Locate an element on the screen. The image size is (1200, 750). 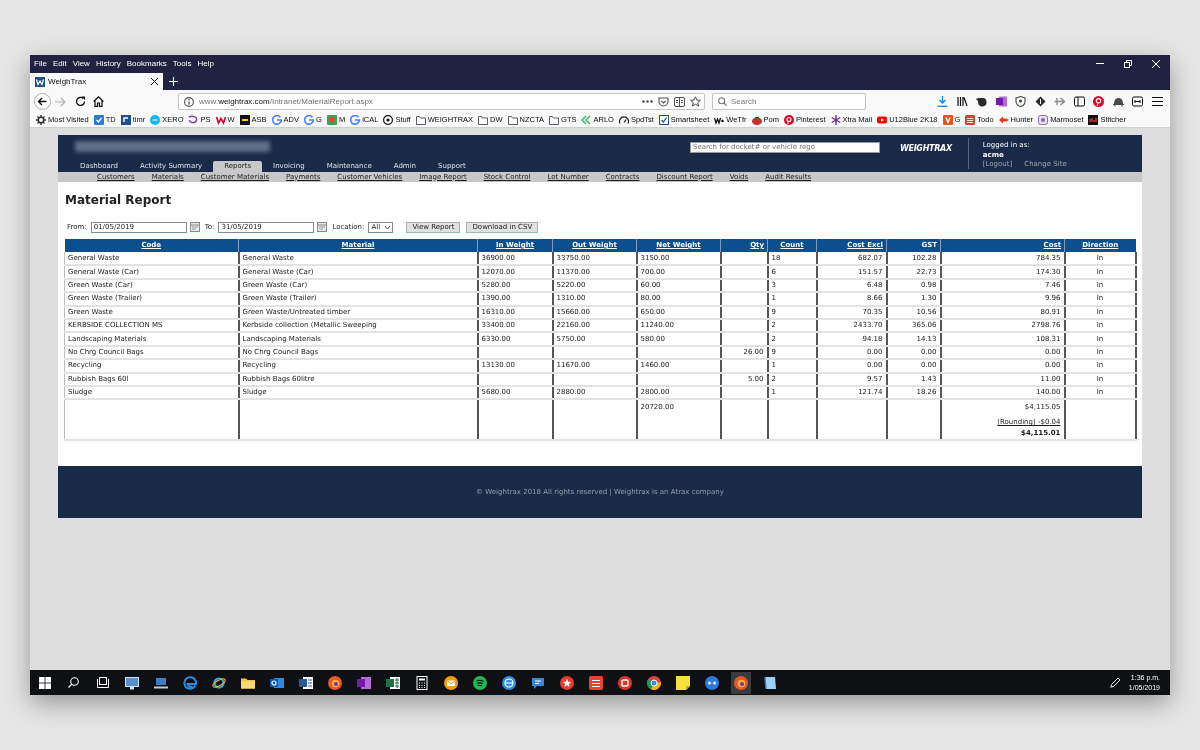
start-icon is located at coordinates (44, 682).